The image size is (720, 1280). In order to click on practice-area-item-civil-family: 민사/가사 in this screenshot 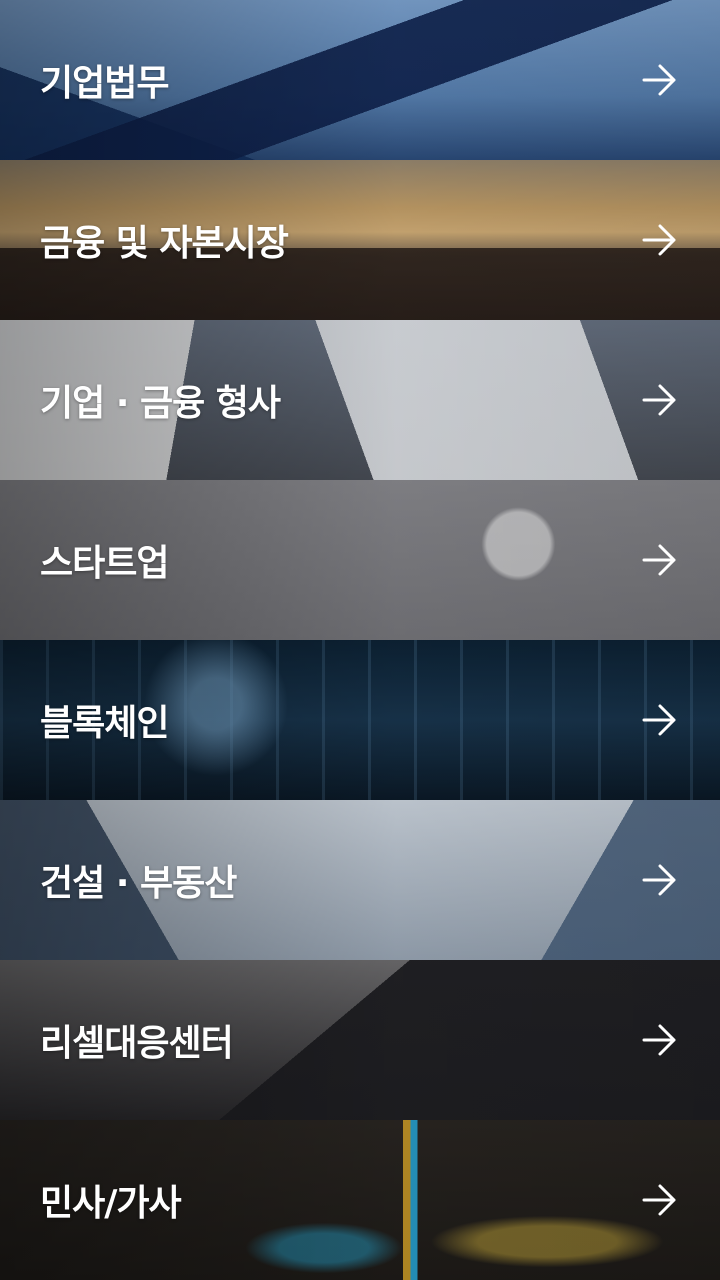, I will do `click(360, 1200)`.